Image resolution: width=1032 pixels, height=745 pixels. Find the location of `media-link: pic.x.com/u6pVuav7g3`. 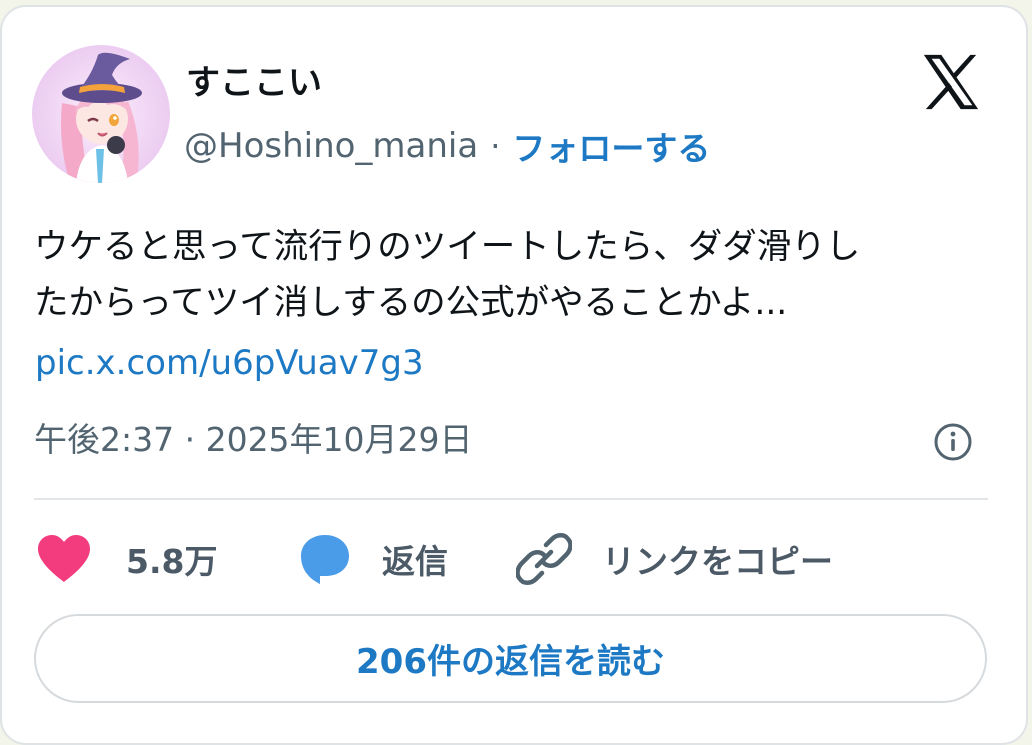

media-link: pic.x.com/u6pVuav7g3 is located at coordinates (229, 363).